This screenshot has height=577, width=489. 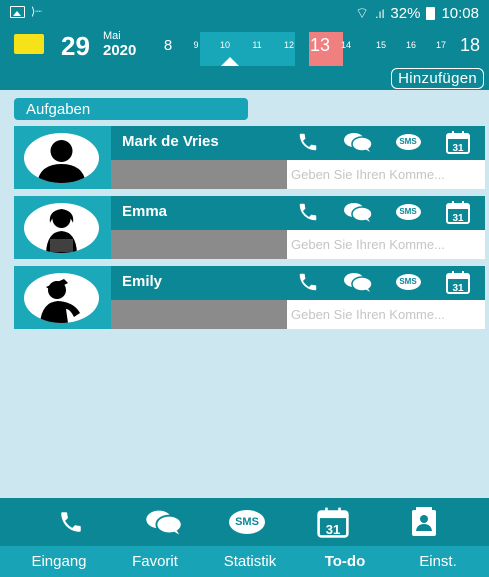 What do you see at coordinates (168, 45) in the screenshot?
I see `day-8: 8` at bounding box center [168, 45].